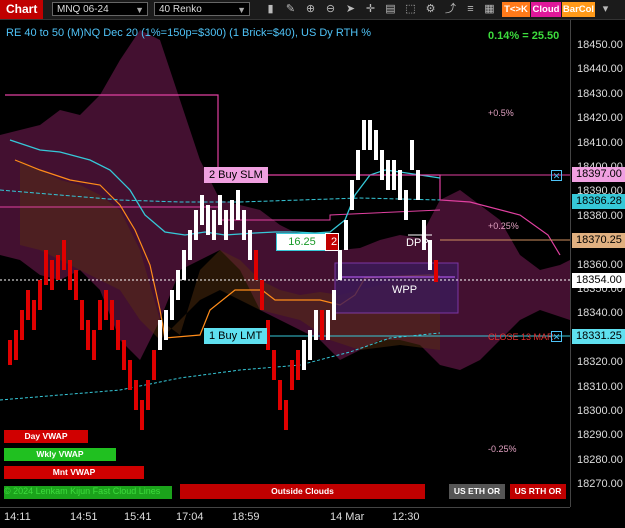  Describe the element at coordinates (290, 9) in the screenshot. I see `pencil-icon: ✎` at that location.